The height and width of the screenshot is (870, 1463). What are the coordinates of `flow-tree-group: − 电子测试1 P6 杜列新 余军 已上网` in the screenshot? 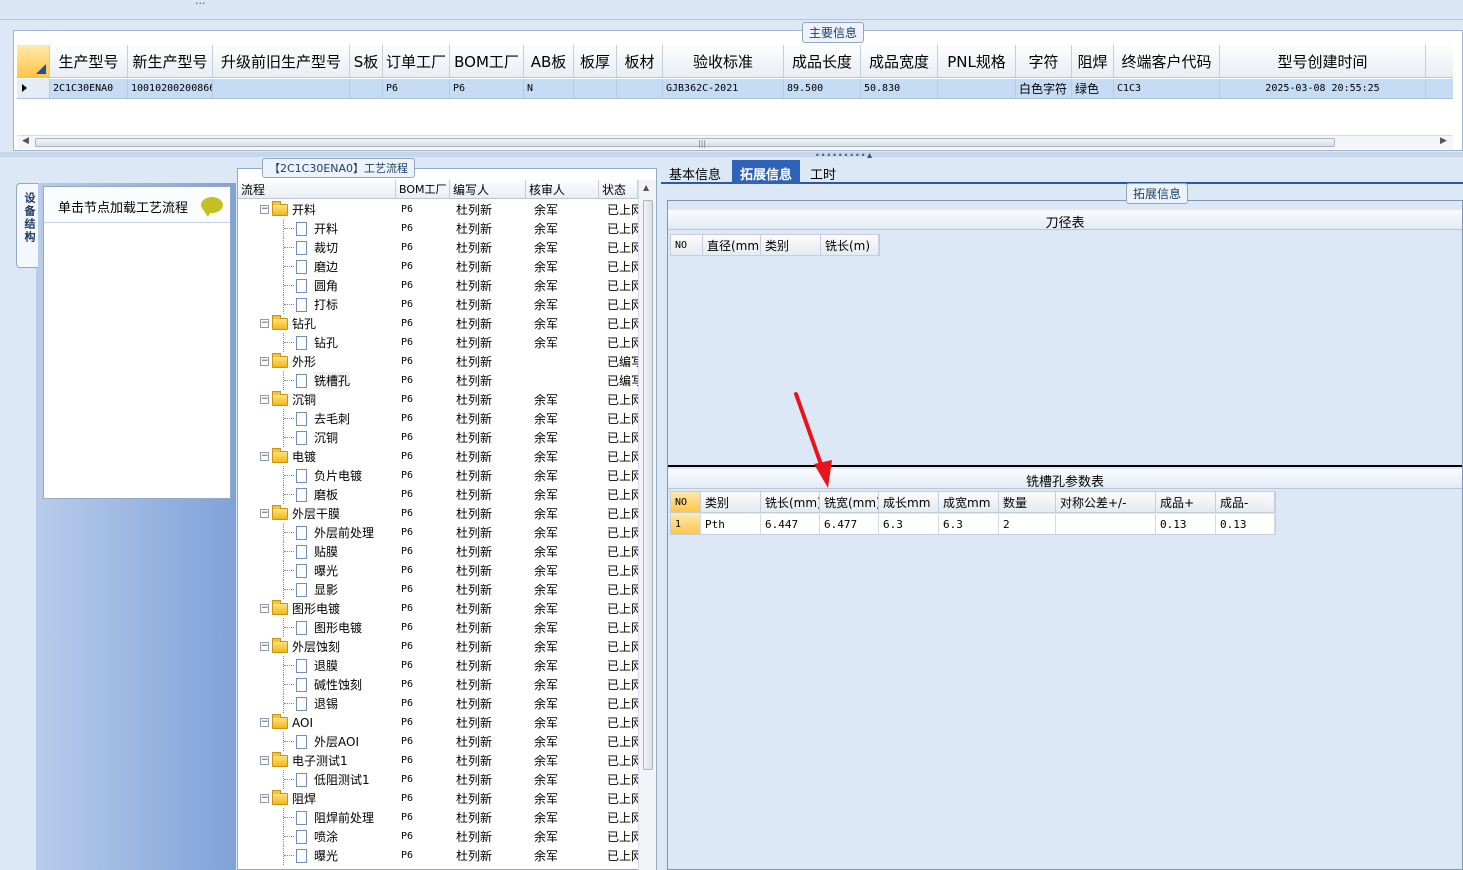 It's located at (438, 760).